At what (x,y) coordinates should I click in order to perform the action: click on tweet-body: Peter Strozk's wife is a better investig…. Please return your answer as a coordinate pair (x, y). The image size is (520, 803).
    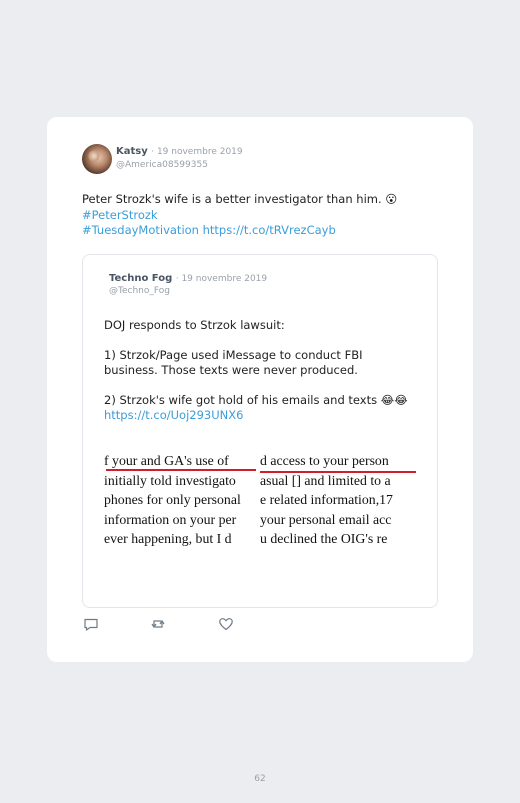
    Looking at the image, I should click on (267, 215).